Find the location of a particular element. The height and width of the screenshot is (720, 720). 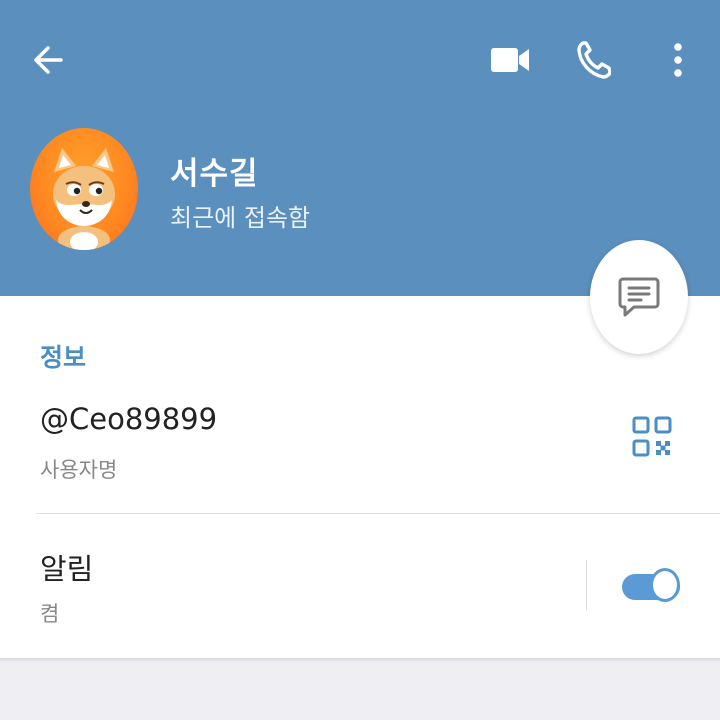

message-icon is located at coordinates (639, 297).